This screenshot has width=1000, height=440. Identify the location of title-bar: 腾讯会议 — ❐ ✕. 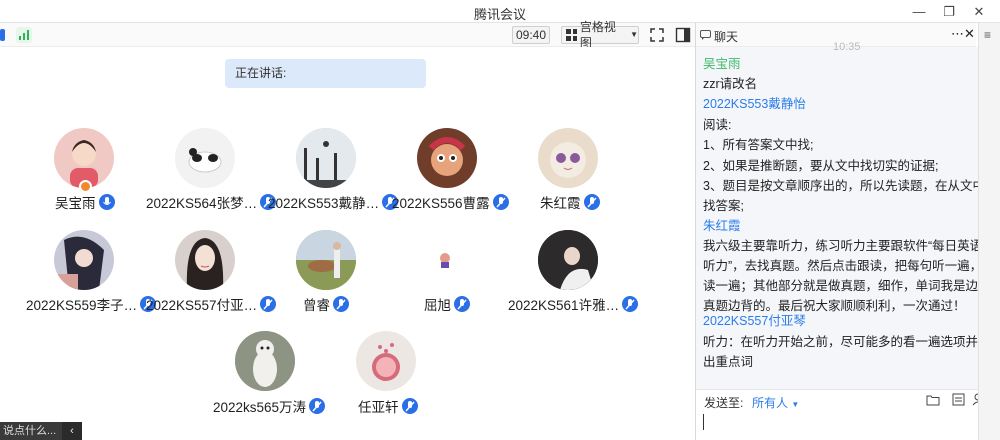
(500, 11).